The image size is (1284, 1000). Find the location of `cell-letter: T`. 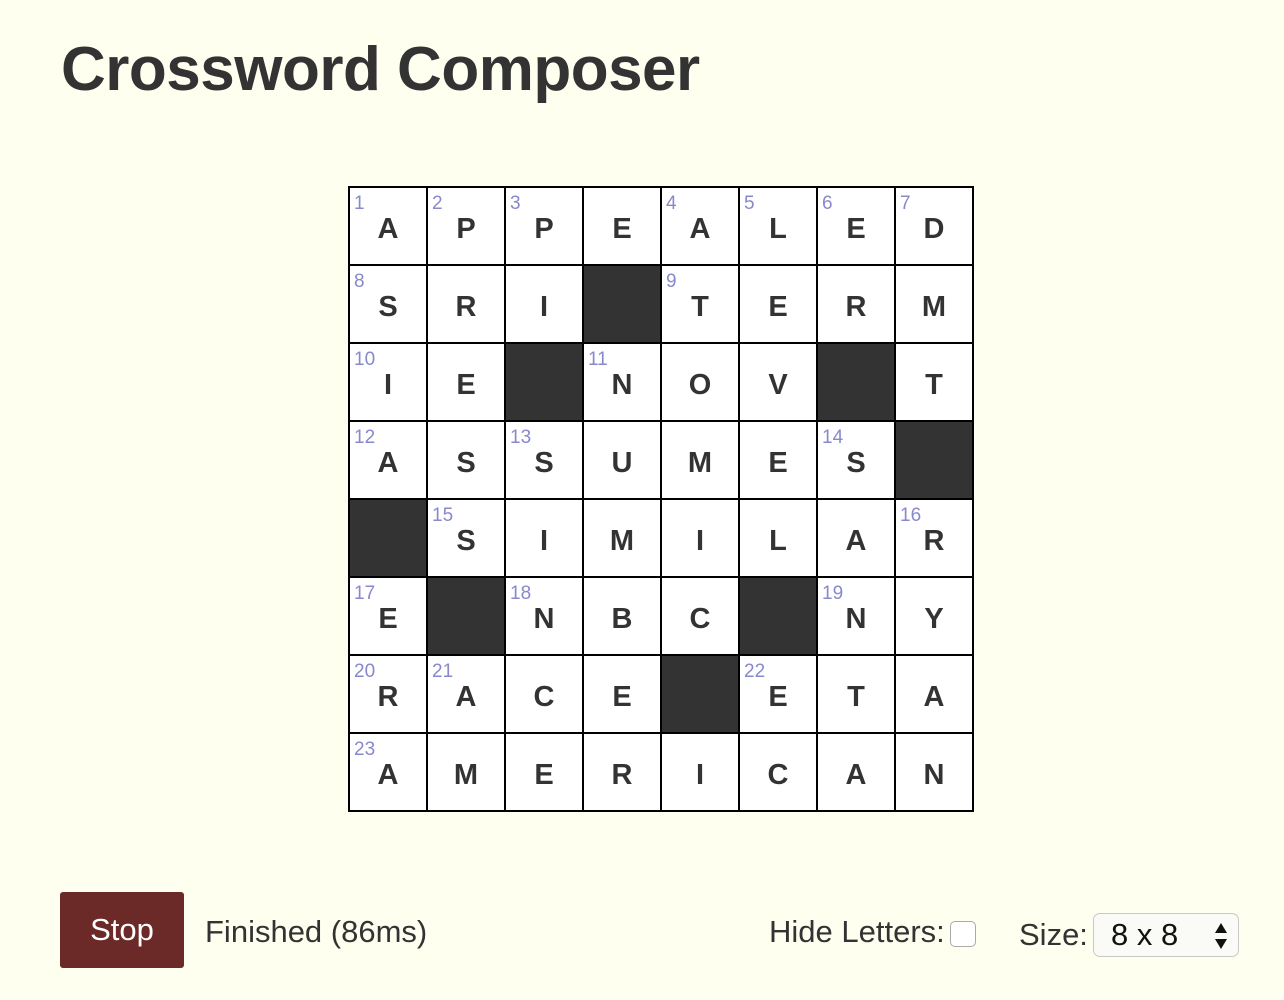

cell-letter: T is located at coordinates (700, 306).